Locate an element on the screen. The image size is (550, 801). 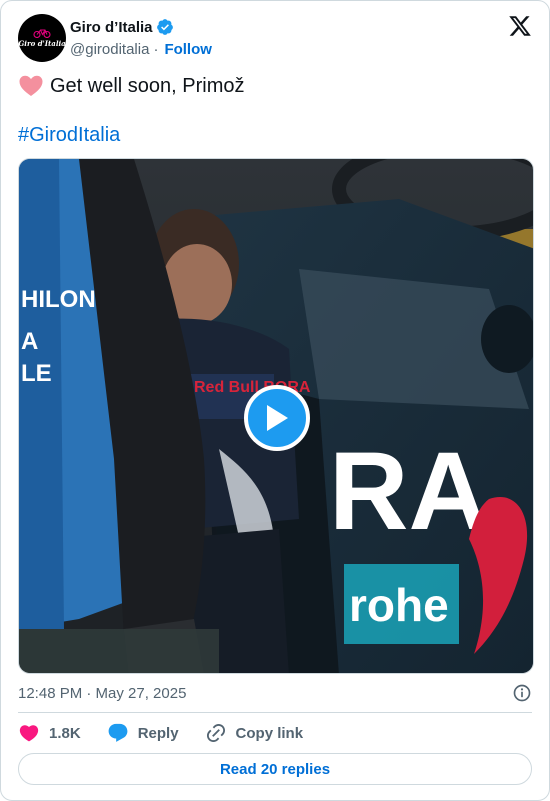
car-text-ra: RA is located at coordinates (408, 491).